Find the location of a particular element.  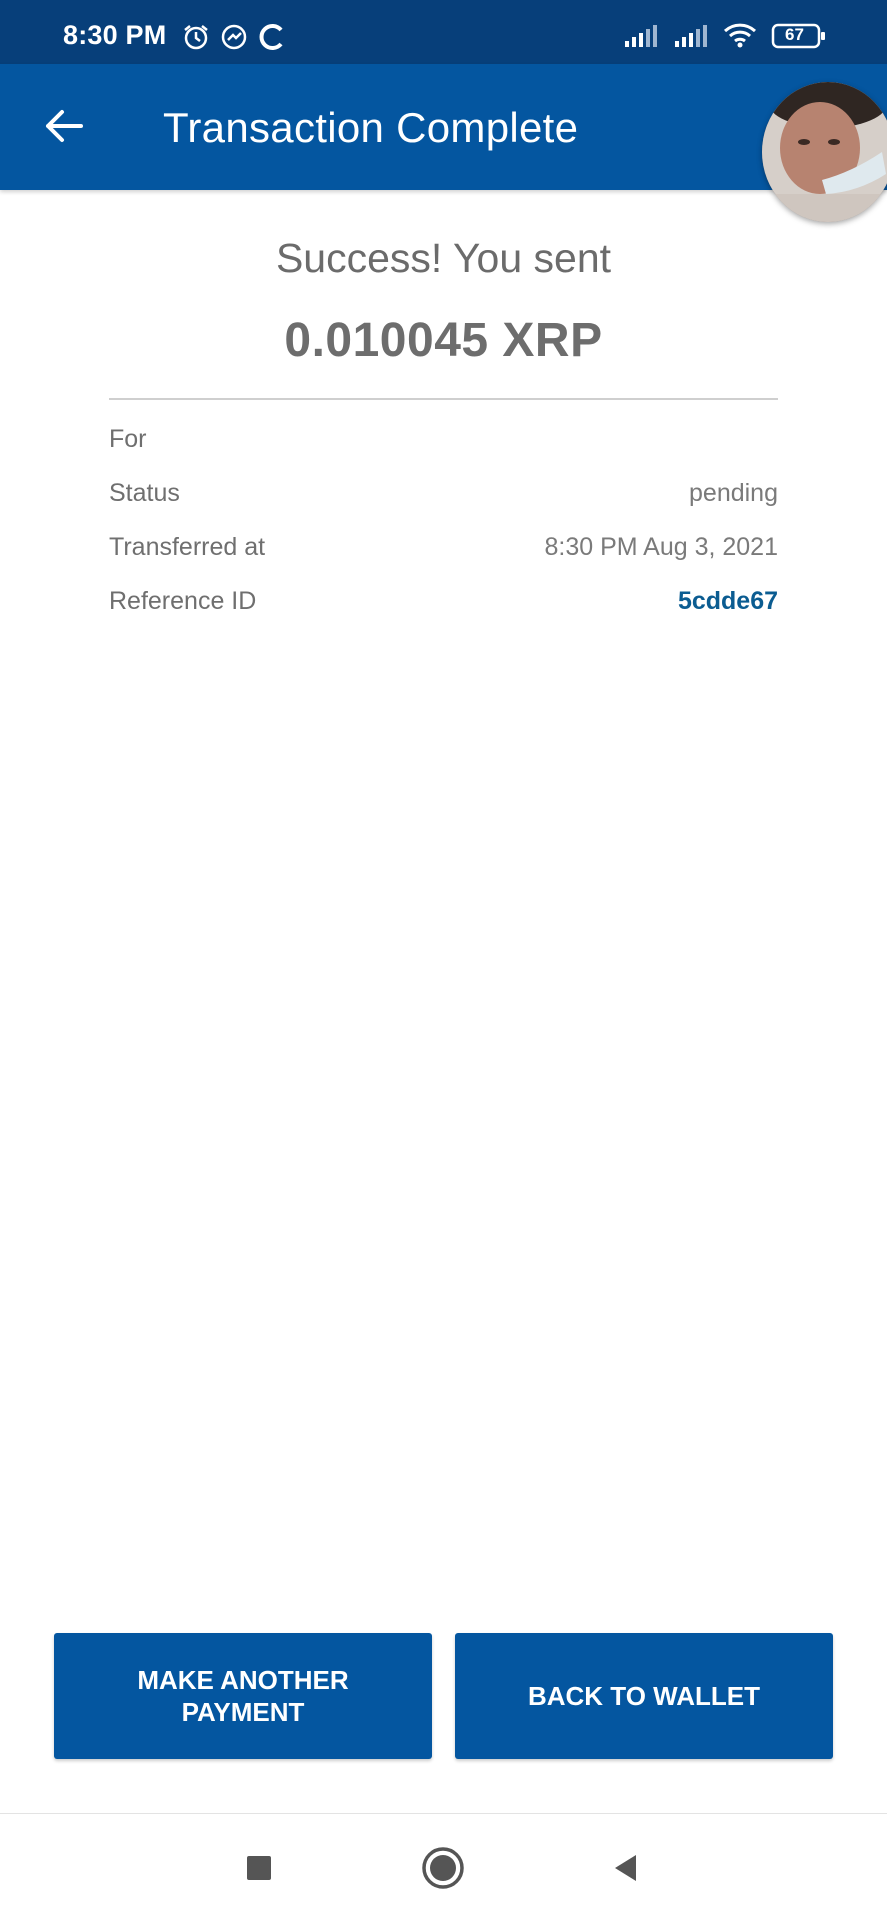

detail-row-reference-id: Reference ID 5cdde67 is located at coordinates (443, 605).